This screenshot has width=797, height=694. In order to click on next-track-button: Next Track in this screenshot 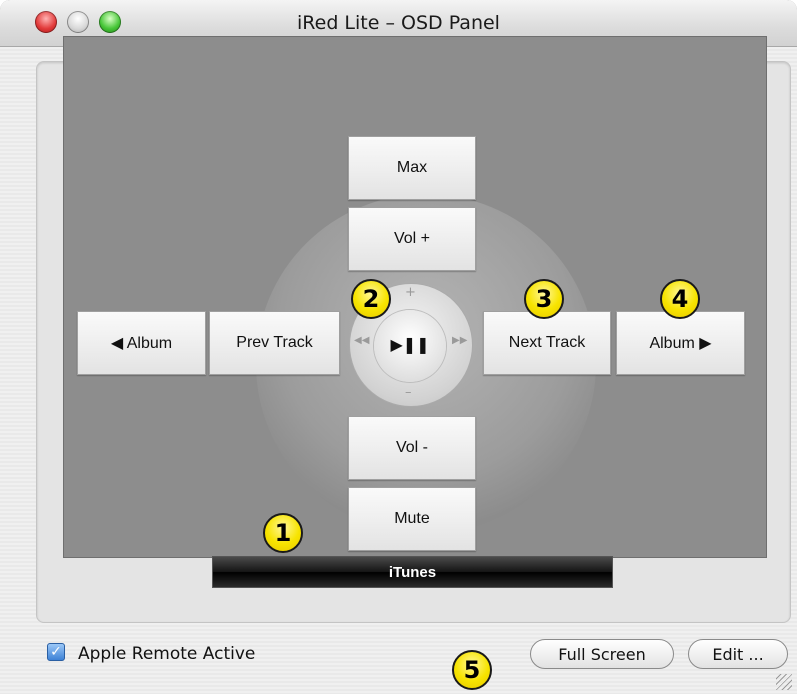, I will do `click(547, 343)`.